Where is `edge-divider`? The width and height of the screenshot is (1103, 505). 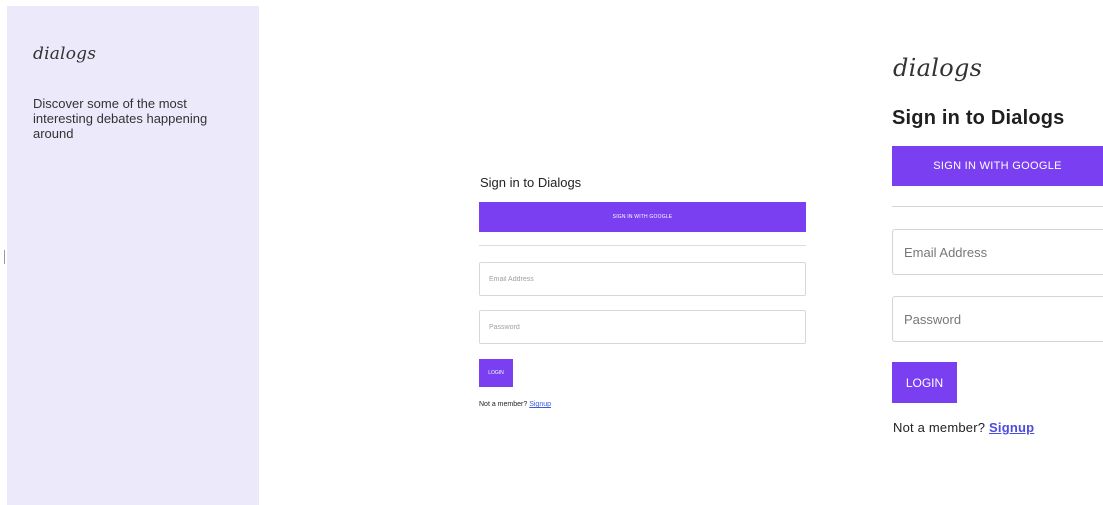
edge-divider is located at coordinates (4, 257).